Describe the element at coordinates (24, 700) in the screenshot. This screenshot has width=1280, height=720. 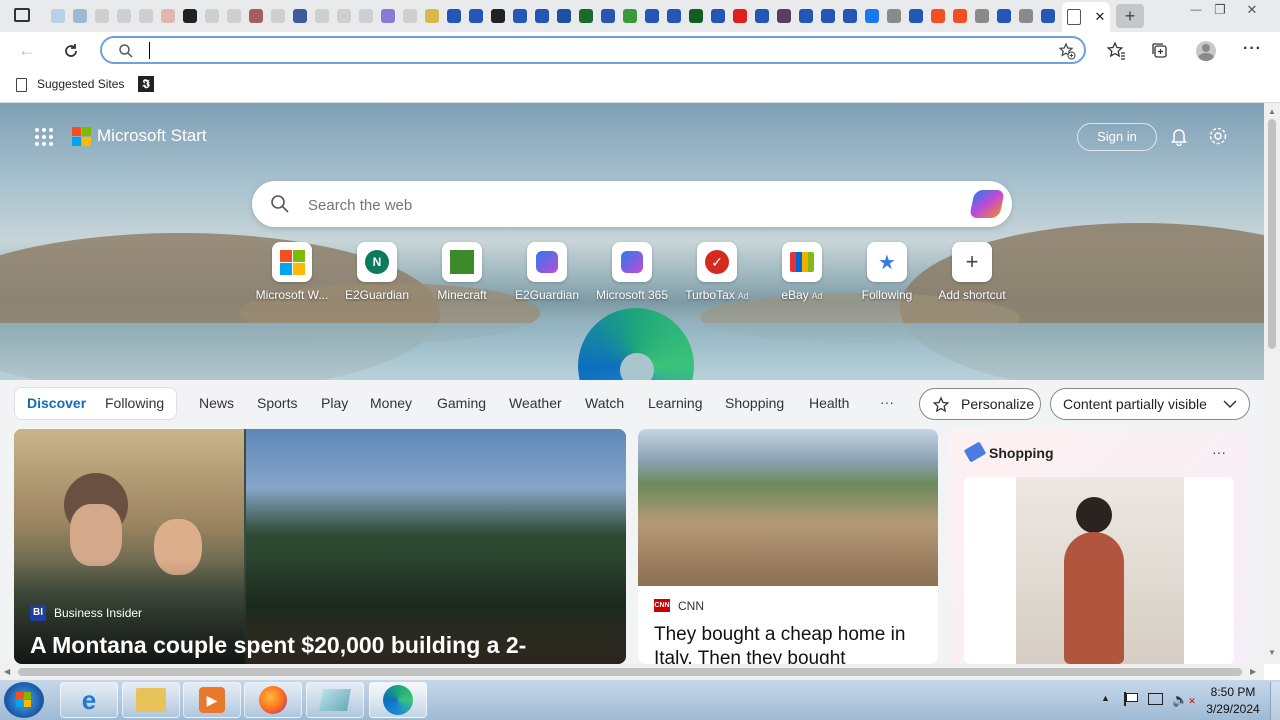
I see `start-button` at that location.